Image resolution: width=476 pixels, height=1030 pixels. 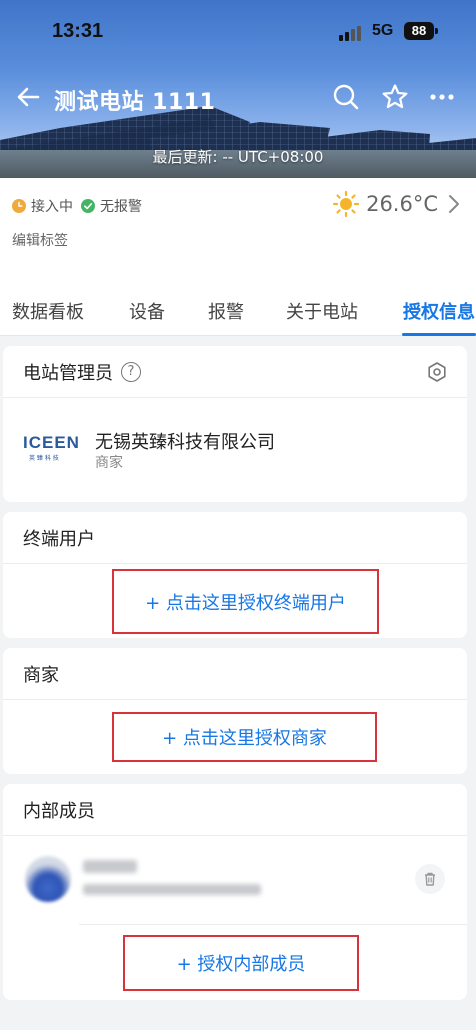 What do you see at coordinates (78, 31) in the screenshot?
I see `status-time: 13:31` at bounding box center [78, 31].